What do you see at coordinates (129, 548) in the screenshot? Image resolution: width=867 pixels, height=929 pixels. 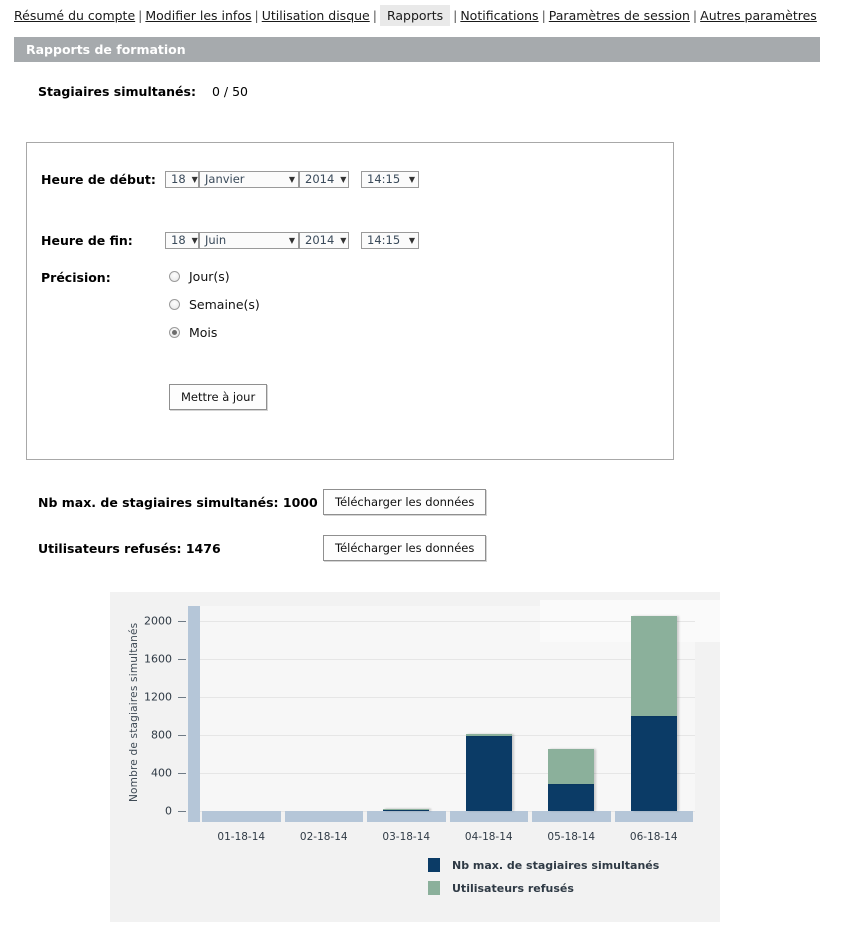 I see `refused-users-label: Utilisateurs refusés: 1476` at bounding box center [129, 548].